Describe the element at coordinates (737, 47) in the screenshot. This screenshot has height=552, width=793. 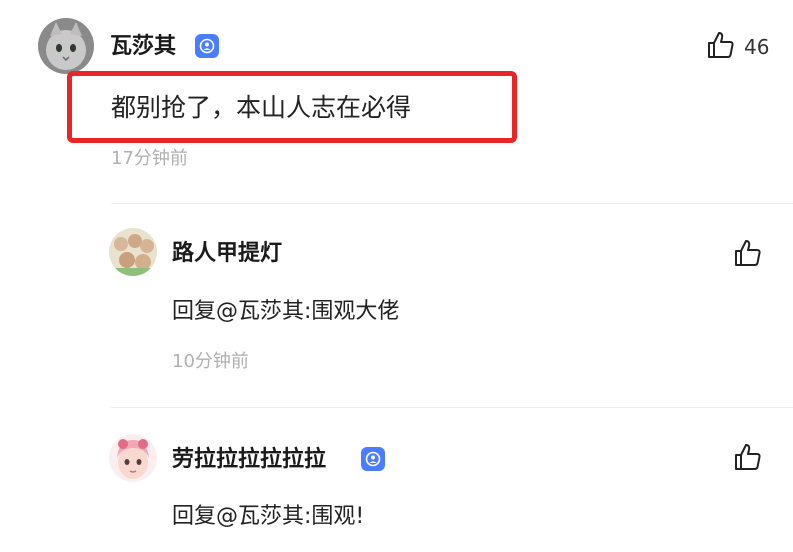
I see `like-button-main: 46` at that location.